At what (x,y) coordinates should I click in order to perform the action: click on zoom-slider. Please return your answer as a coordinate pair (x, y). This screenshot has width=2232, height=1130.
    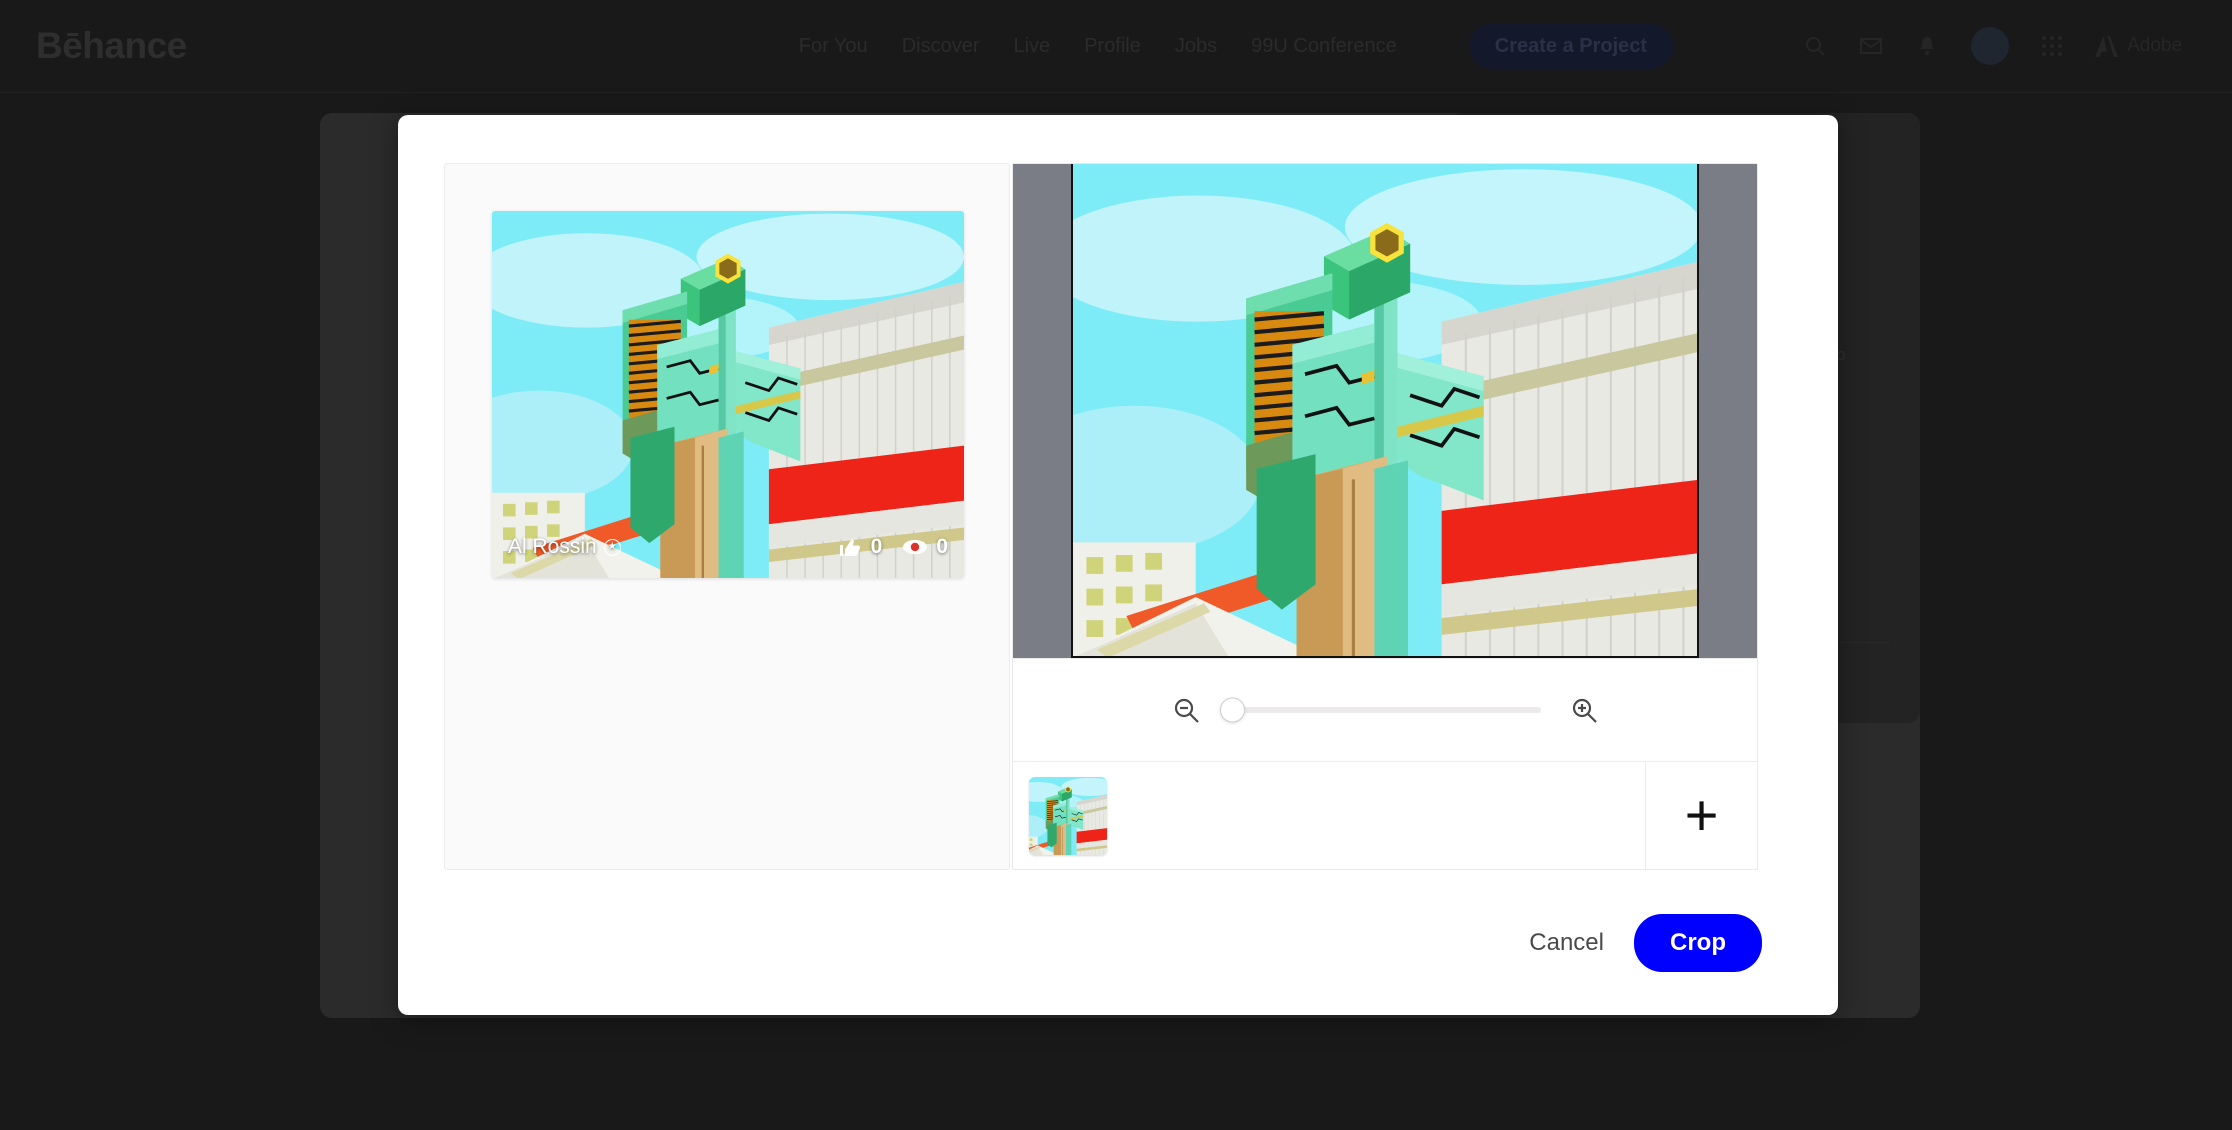
    Looking at the image, I should click on (1380, 710).